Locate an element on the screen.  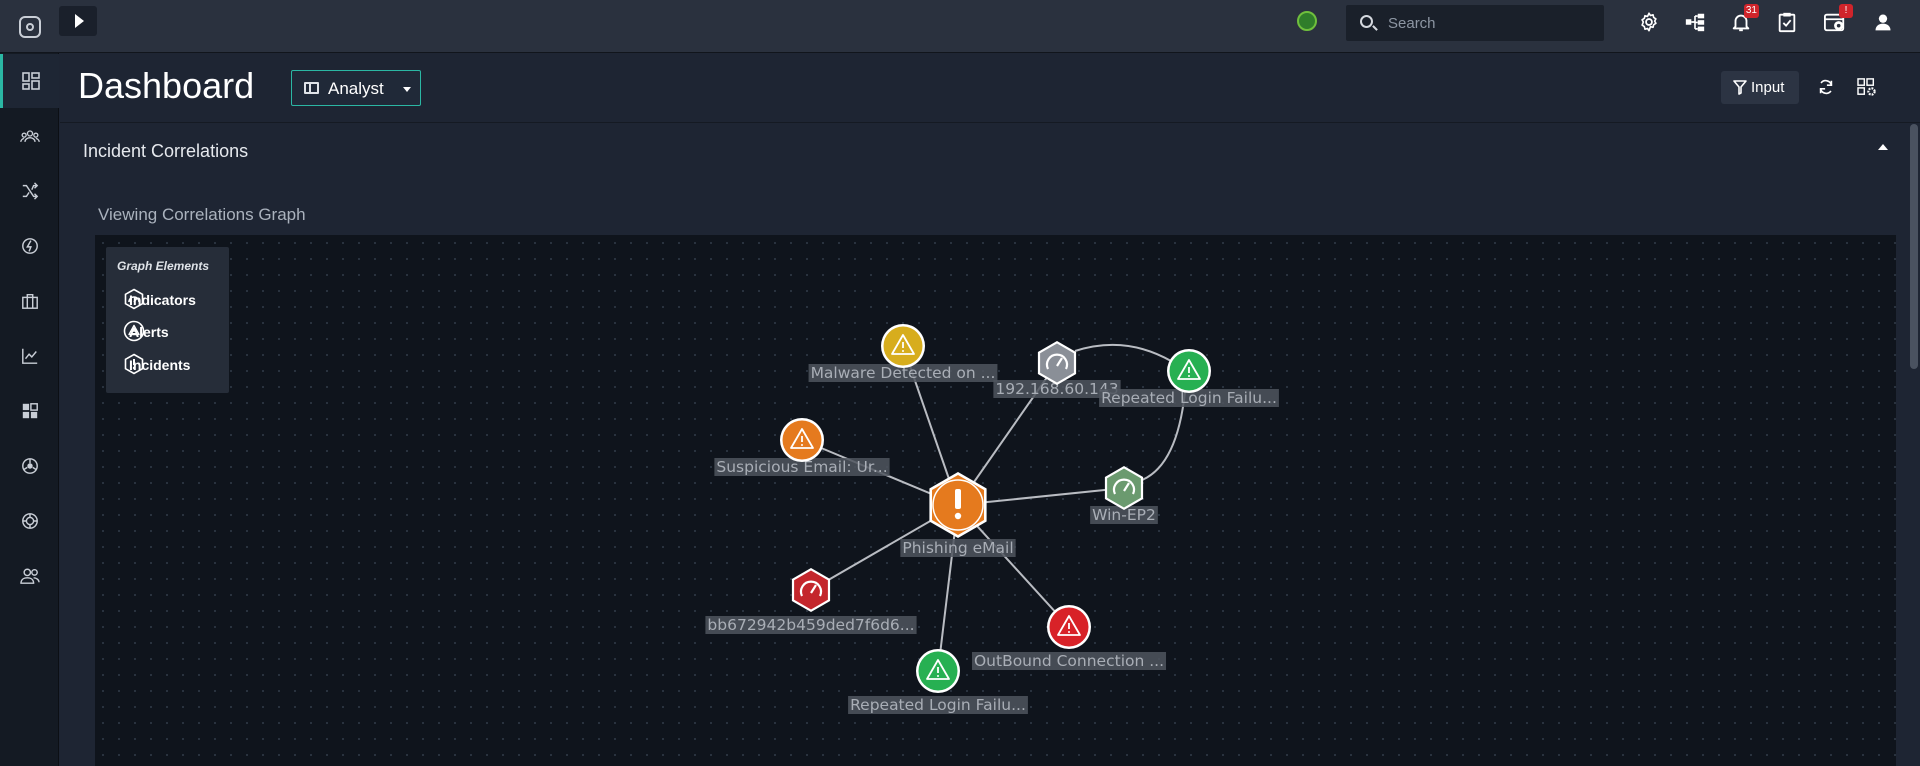
graph-edge is located at coordinates (1123, 352).